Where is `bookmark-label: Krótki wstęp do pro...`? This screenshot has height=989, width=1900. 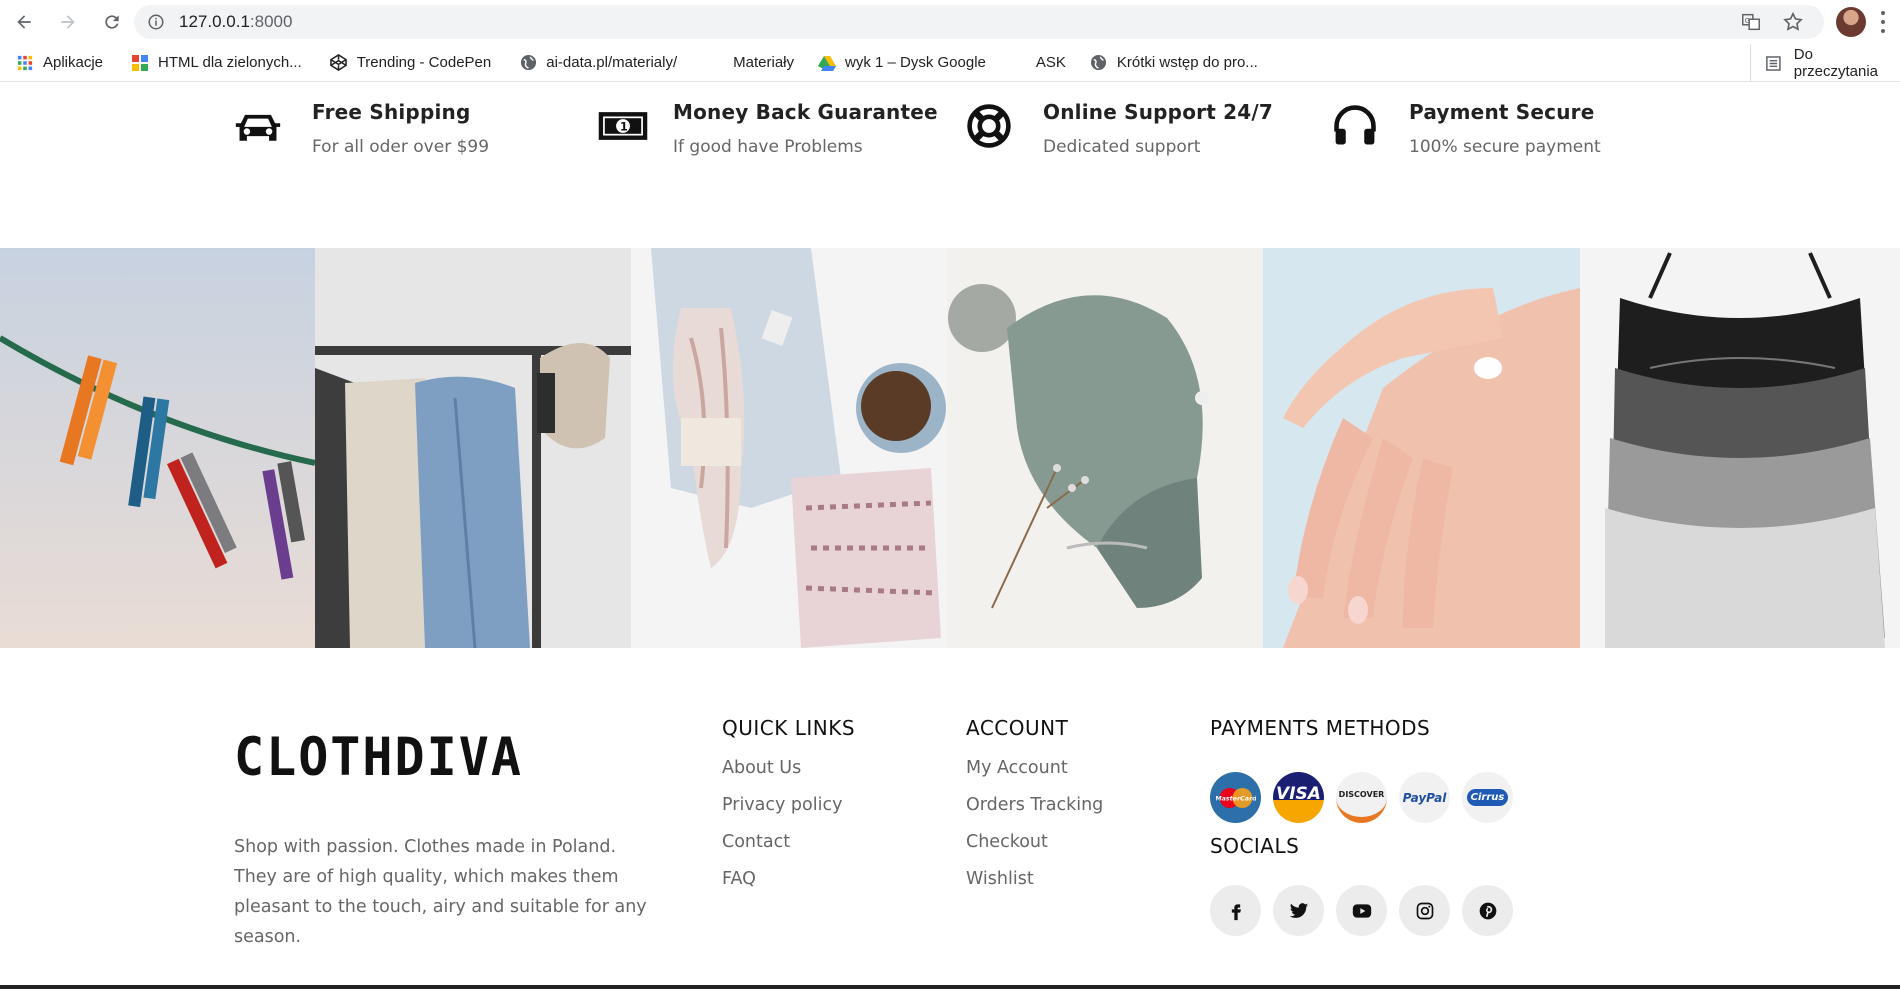 bookmark-label: Krótki wstęp do pro... is located at coordinates (1187, 62).